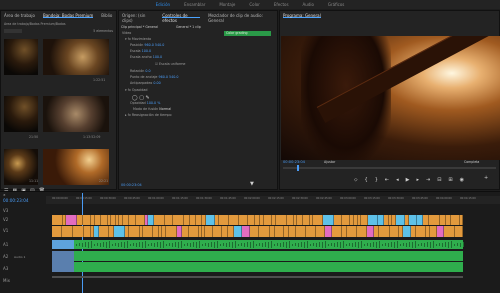  Describe the element at coordinates (5, 244) in the screenshot. I see `track-a1: A1` at that location.